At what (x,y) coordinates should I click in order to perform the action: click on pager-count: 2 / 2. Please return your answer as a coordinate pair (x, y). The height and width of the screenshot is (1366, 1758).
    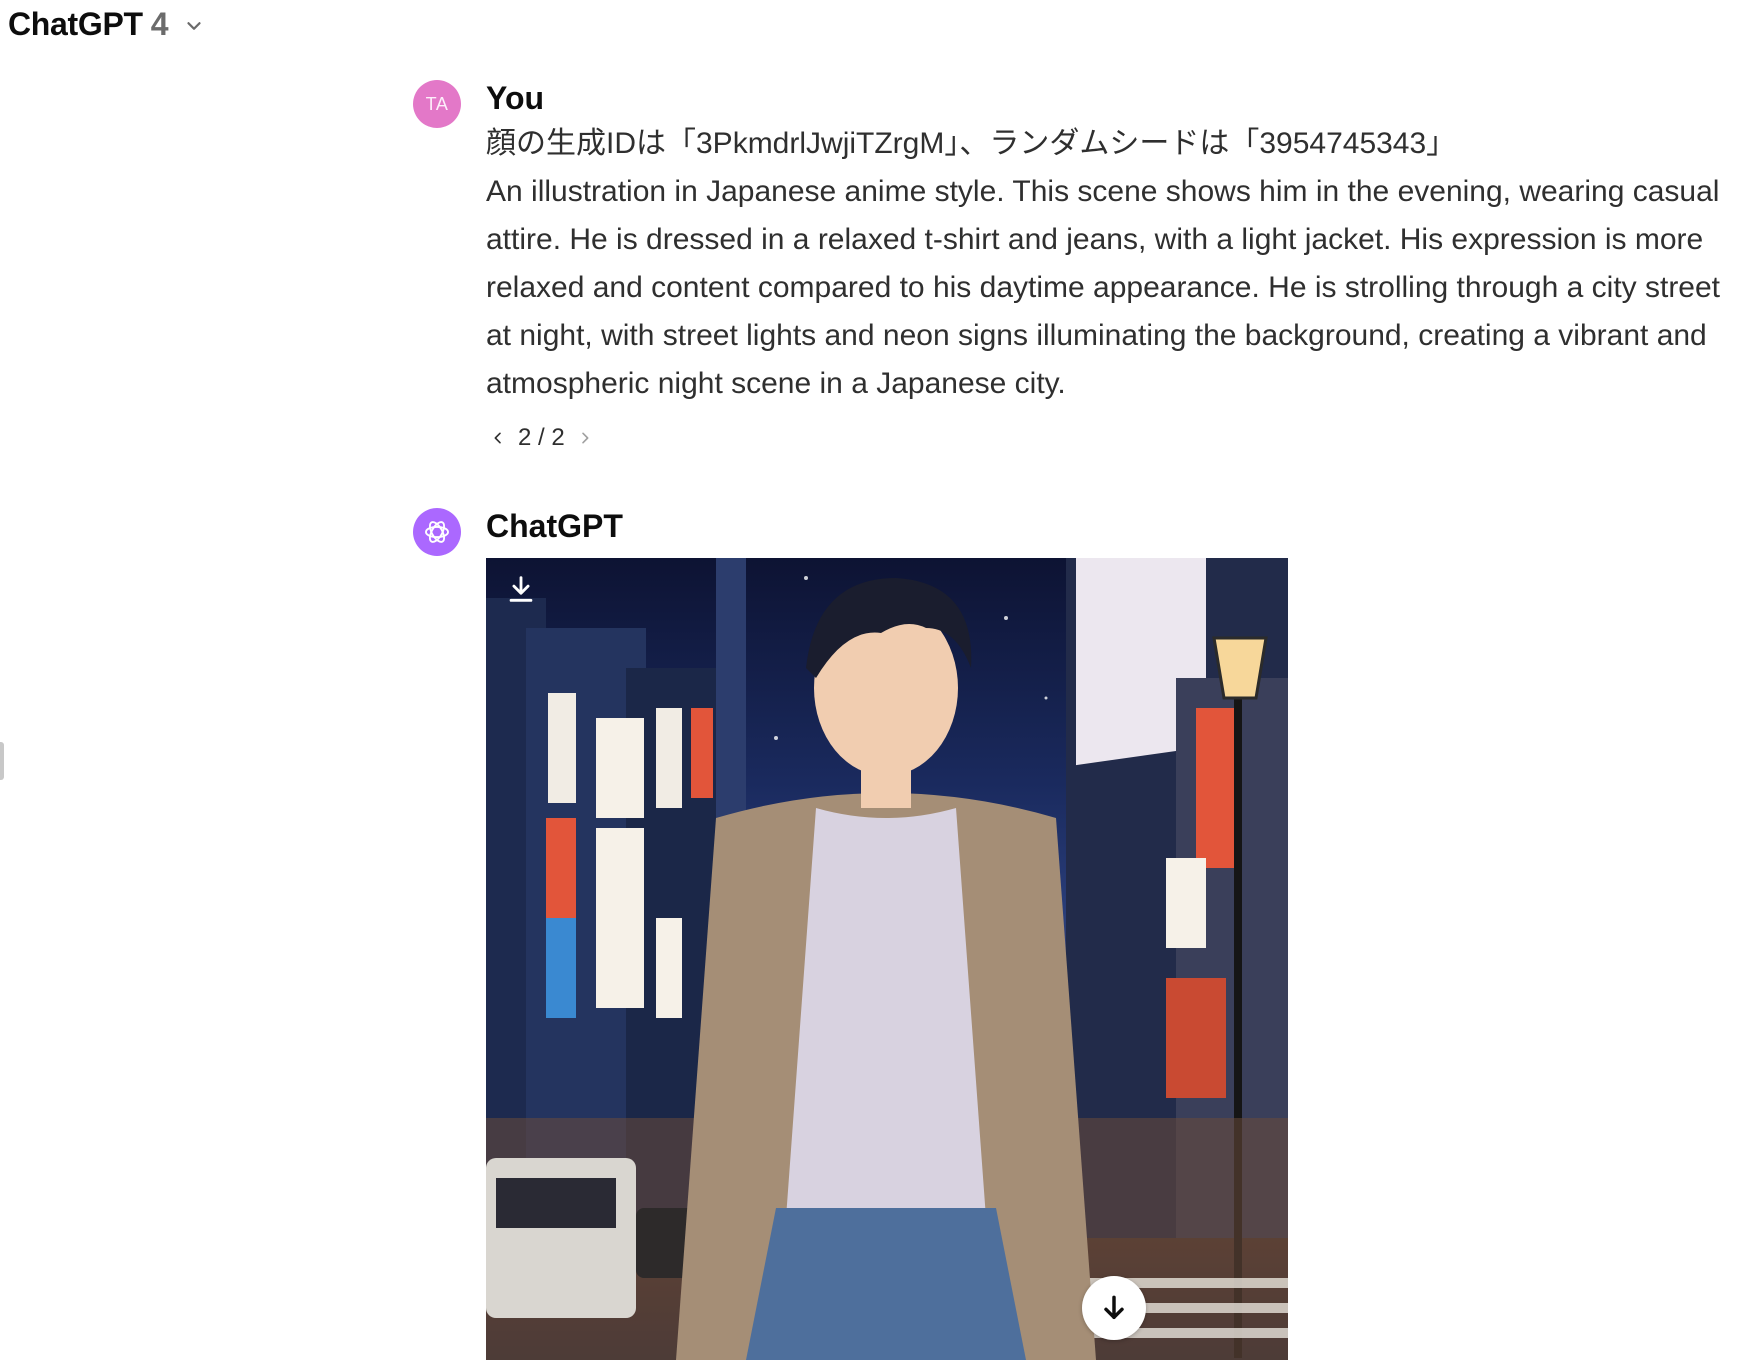
    Looking at the image, I should click on (541, 437).